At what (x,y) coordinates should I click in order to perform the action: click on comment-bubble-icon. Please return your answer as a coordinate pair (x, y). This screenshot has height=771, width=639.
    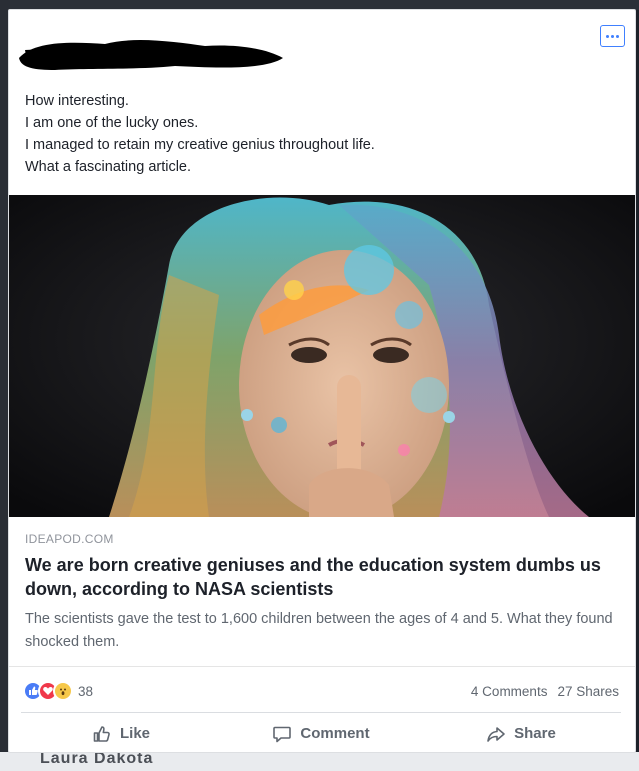
    Looking at the image, I should click on (282, 734).